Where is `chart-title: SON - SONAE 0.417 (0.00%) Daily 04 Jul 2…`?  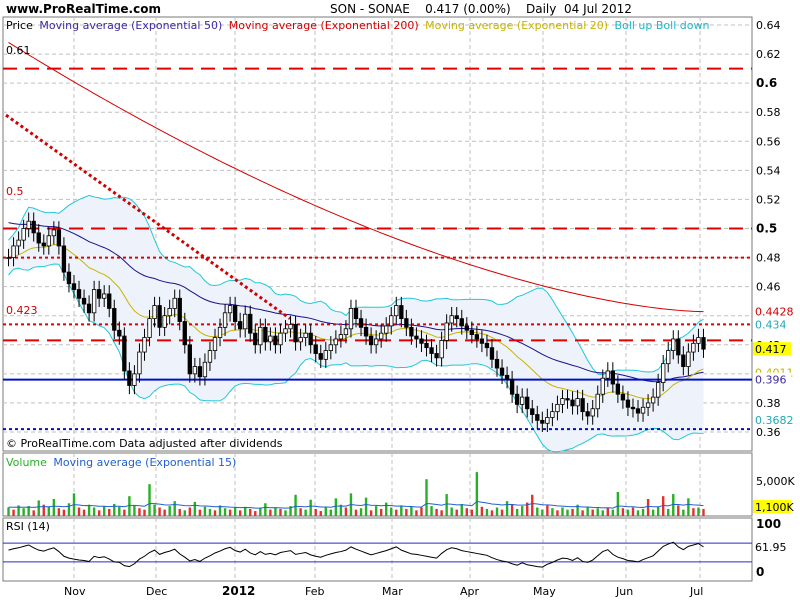 chart-title: SON - SONAE 0.417 (0.00%) Daily 04 Jul 2… is located at coordinates (481, 9).